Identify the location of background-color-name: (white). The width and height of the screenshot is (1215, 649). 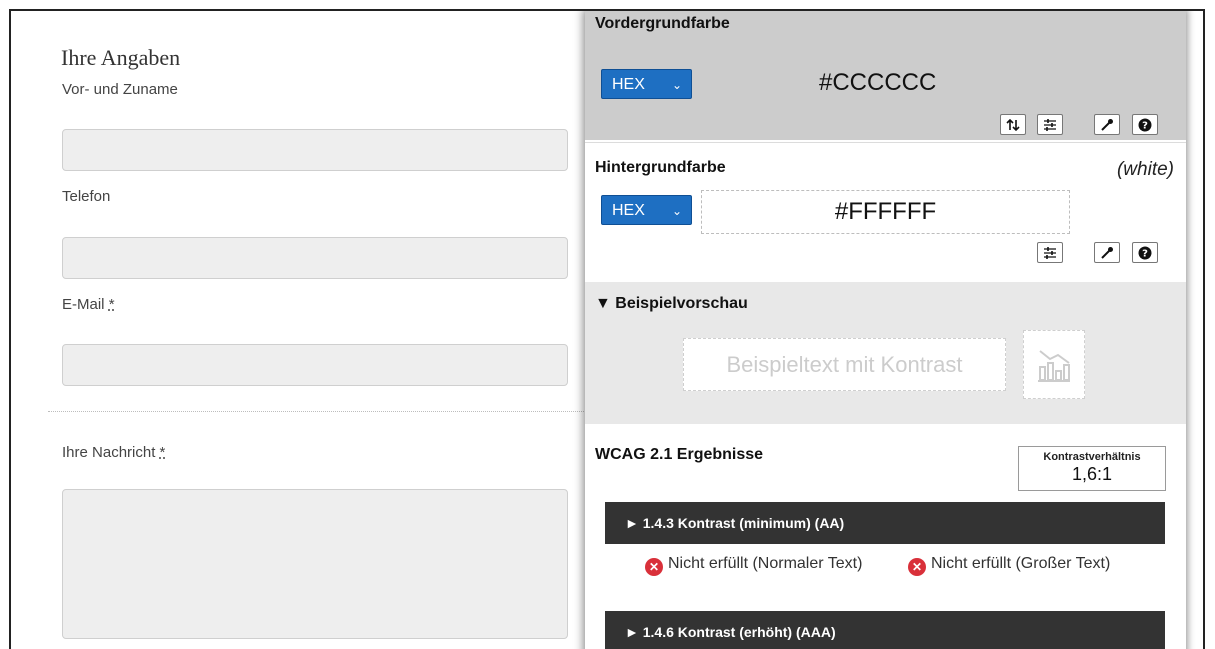
(1145, 169).